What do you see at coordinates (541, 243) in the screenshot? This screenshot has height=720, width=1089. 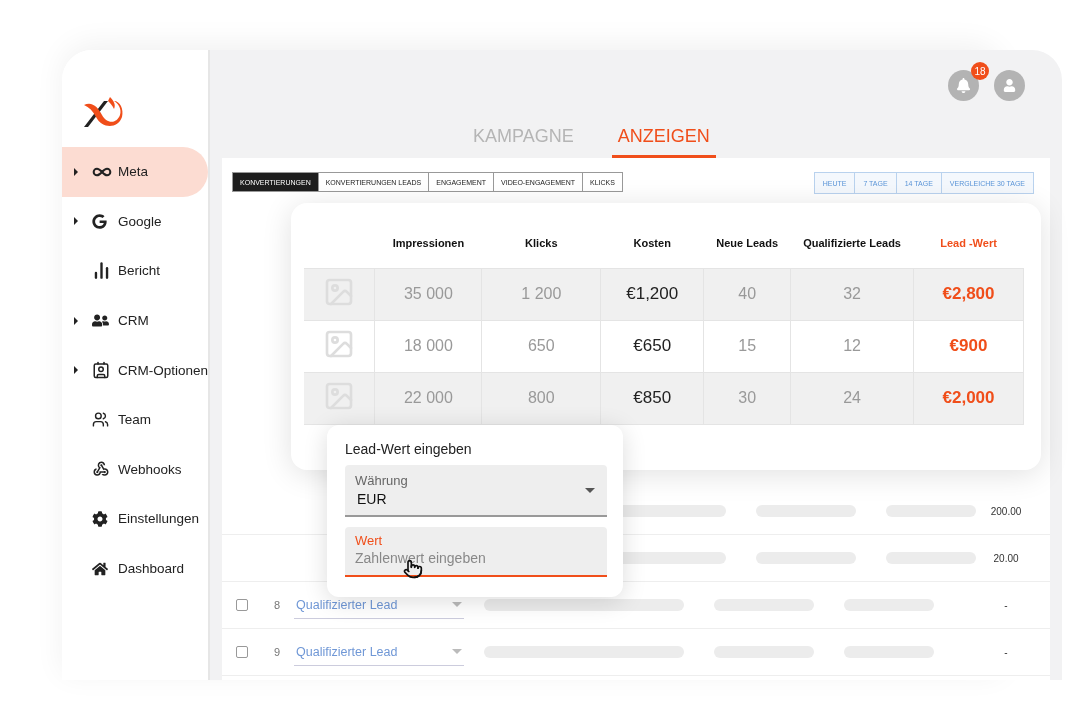 I see `column-header: Klicks` at bounding box center [541, 243].